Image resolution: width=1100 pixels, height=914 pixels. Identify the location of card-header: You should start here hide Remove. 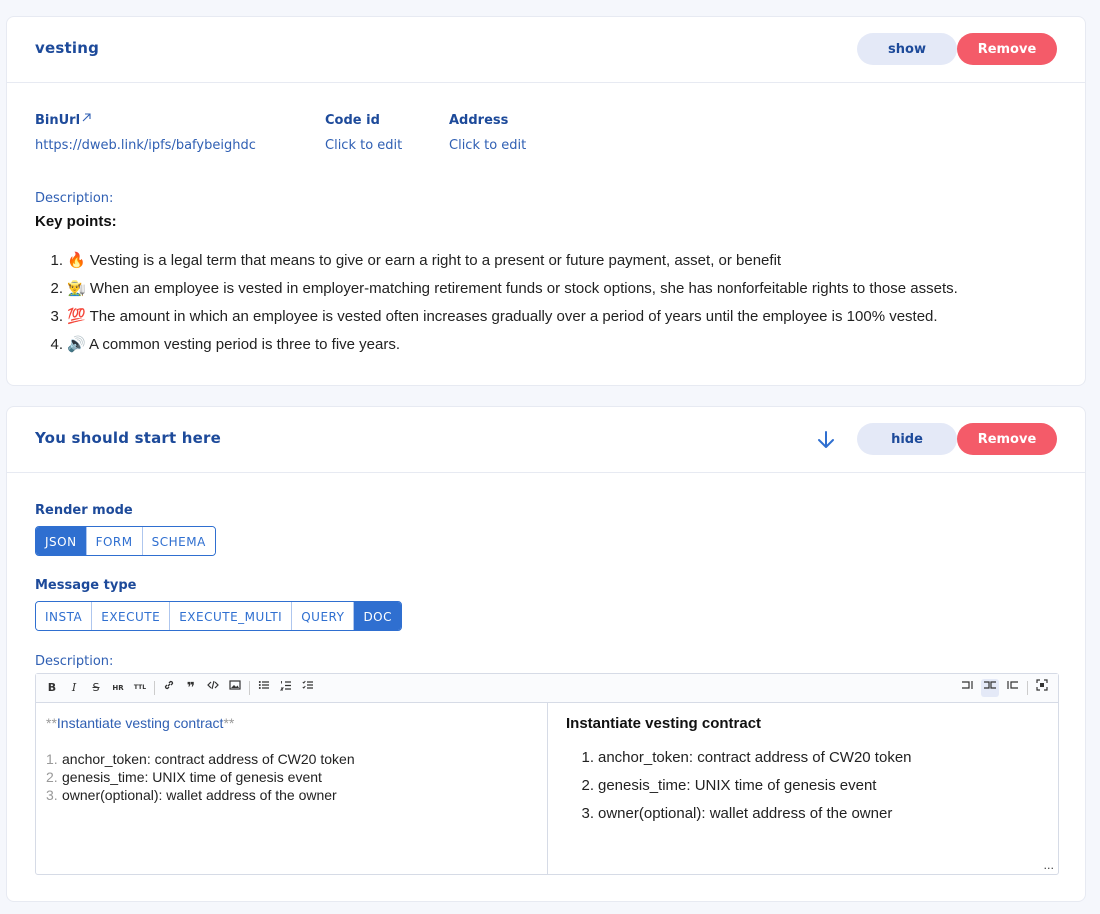
(546, 440).